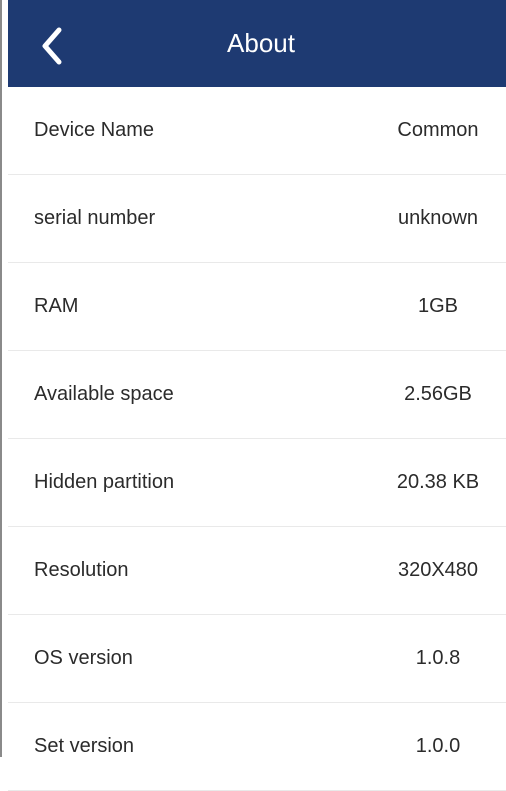  What do you see at coordinates (257, 747) in the screenshot?
I see `info-row-set-version: Set version 1.0.0` at bounding box center [257, 747].